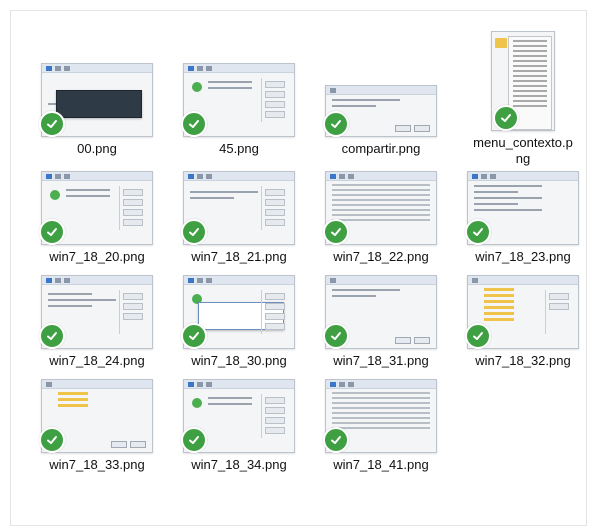 The width and height of the screenshot is (597, 528). I want to click on file-item: win7_18_24.png, so click(97, 321).